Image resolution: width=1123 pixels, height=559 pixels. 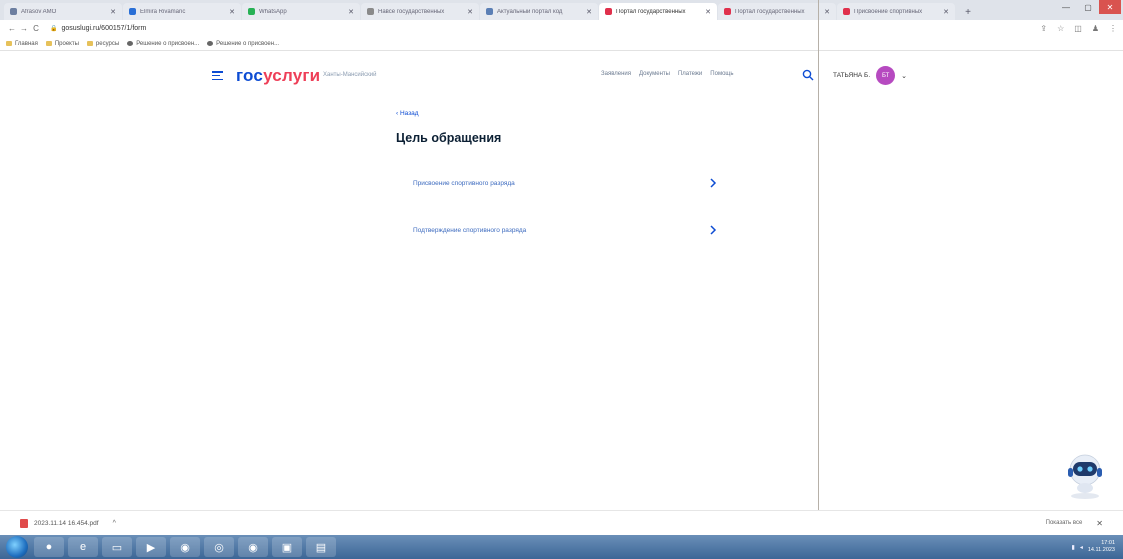 What do you see at coordinates (1110, 7) in the screenshot?
I see `close-window-icon: ✕` at bounding box center [1110, 7].